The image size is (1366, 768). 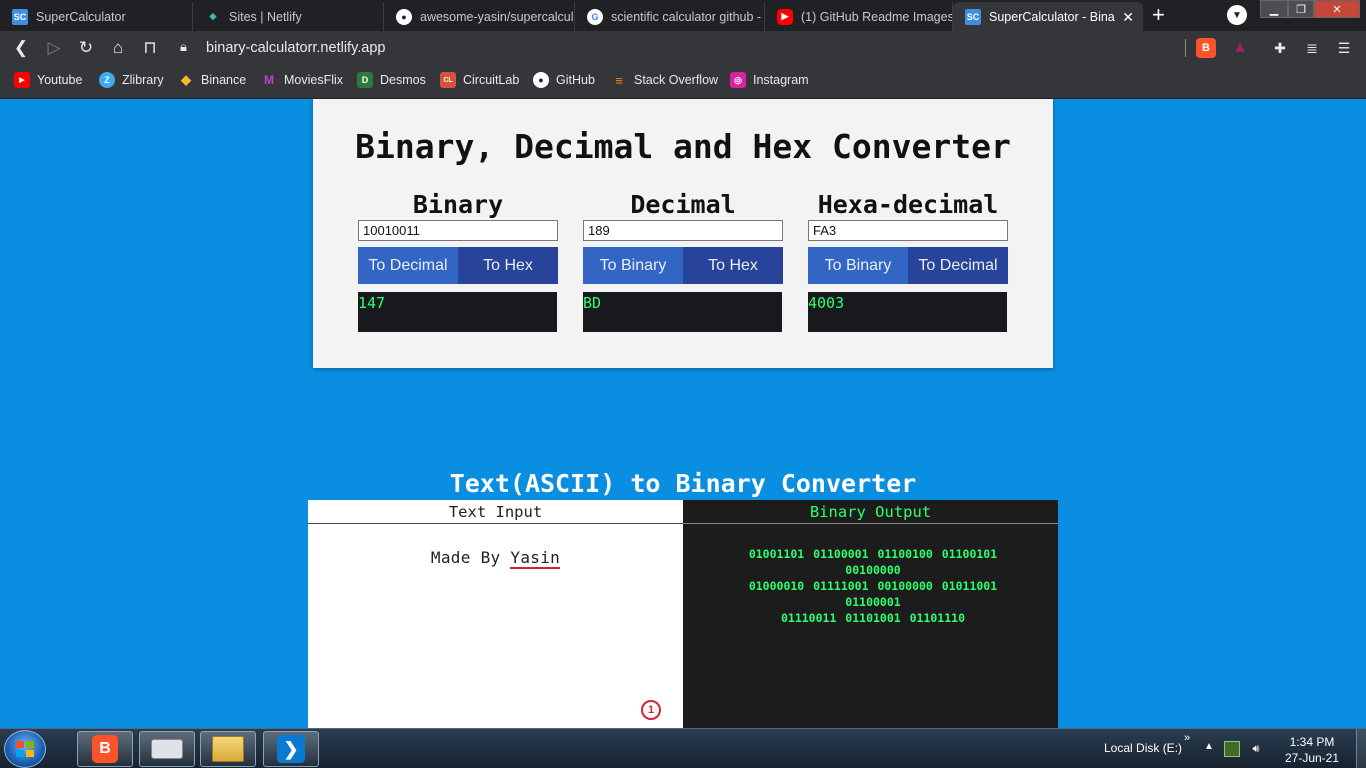 I want to click on decimal-input, so click(x=683, y=230).